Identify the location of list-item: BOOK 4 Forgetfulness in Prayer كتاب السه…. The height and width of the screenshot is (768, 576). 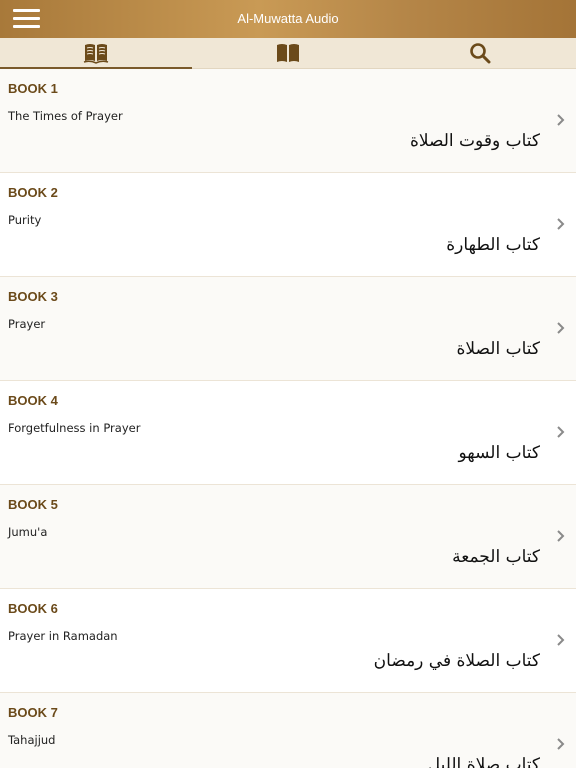
(288, 433).